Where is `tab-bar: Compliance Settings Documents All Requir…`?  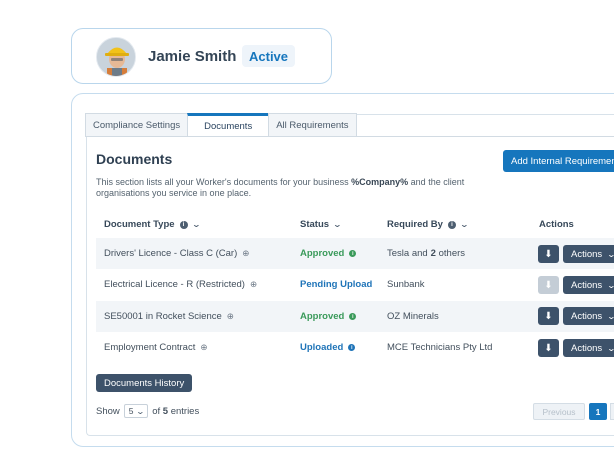 tab-bar: Compliance Settings Documents All Requir… is located at coordinates (221, 125).